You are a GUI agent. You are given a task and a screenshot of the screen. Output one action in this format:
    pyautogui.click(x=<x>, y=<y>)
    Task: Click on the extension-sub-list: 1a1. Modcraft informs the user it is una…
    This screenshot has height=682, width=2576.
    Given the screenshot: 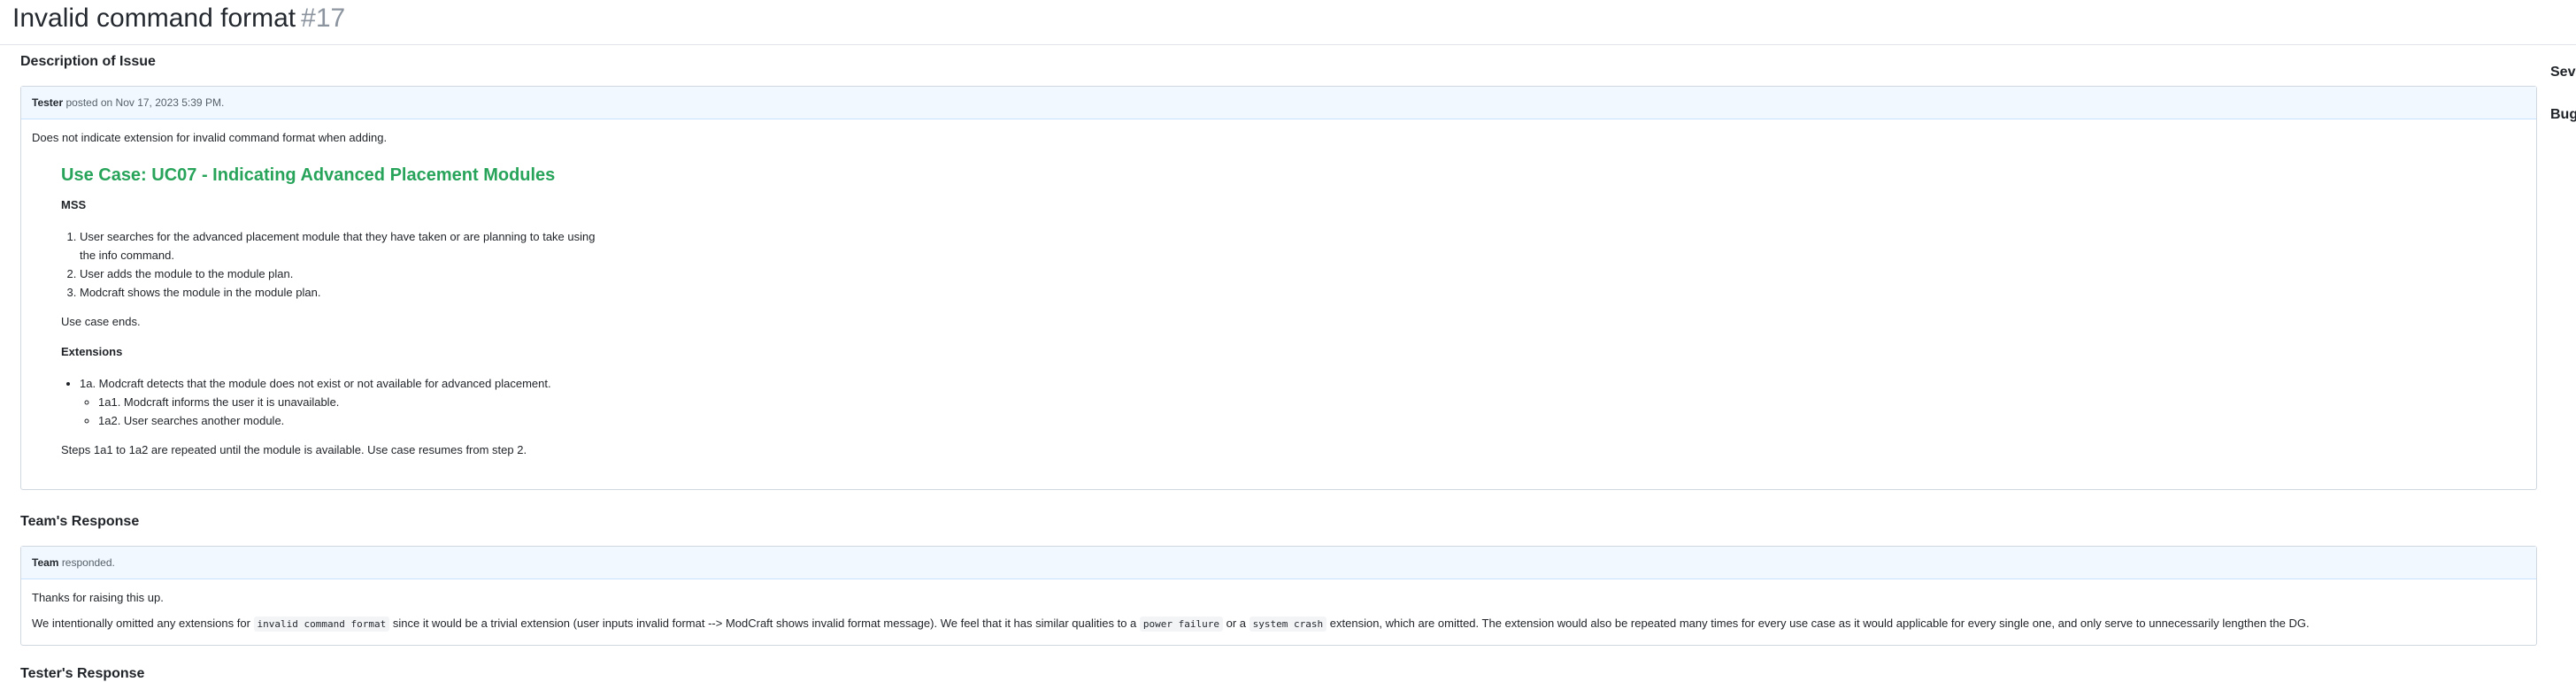 What is the action you would take?
    pyautogui.click(x=1303, y=411)
    